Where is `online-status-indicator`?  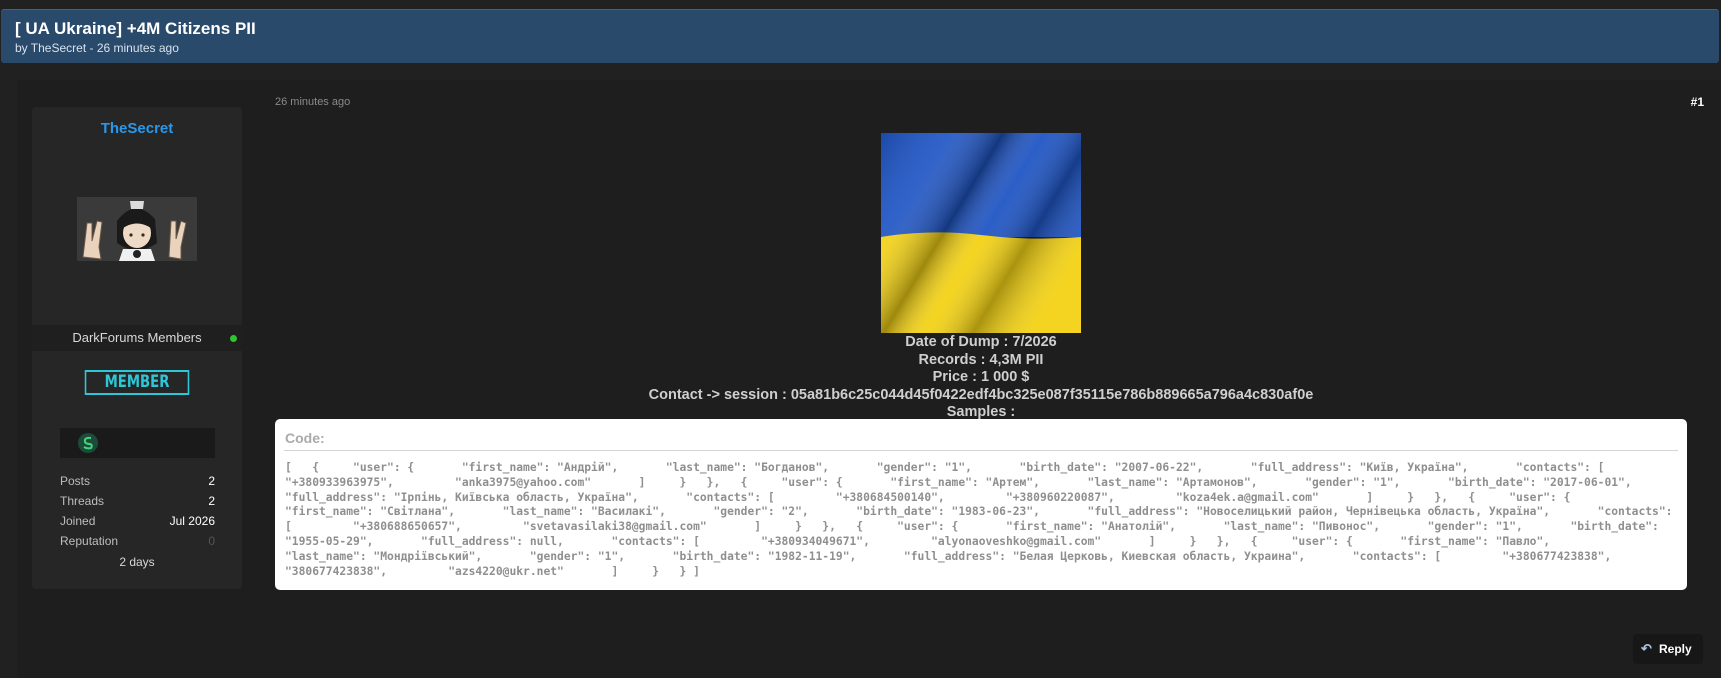 online-status-indicator is located at coordinates (233, 338).